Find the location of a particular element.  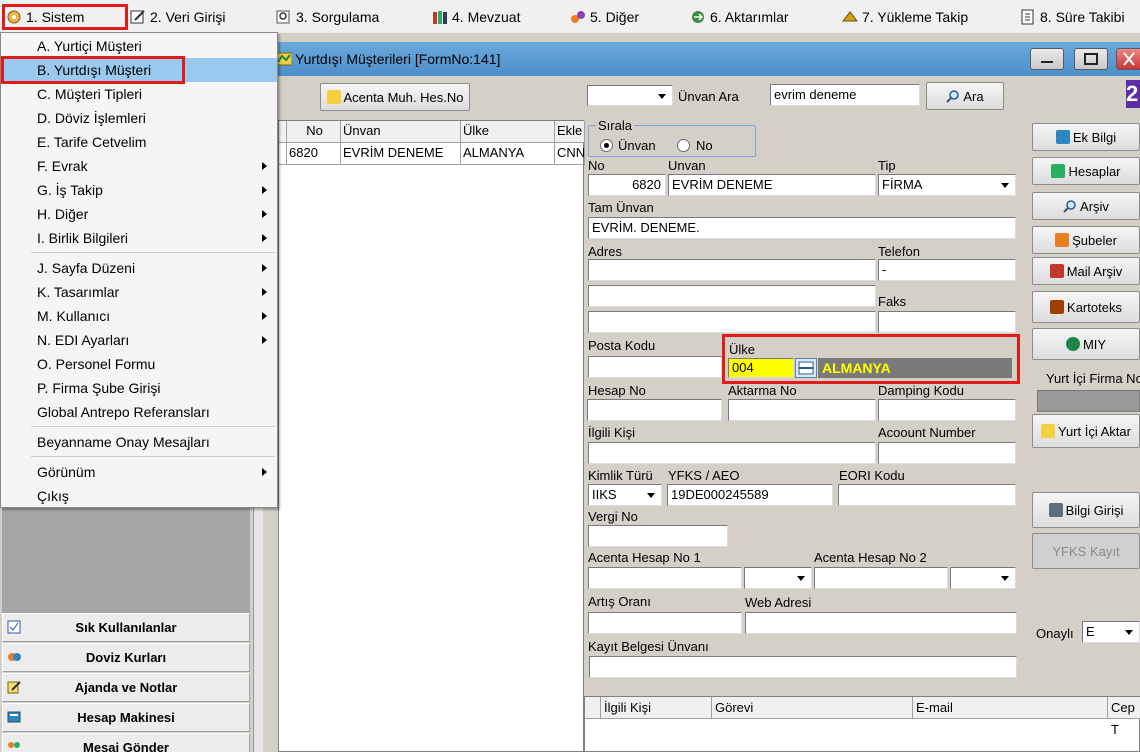

kayit-belgesi-field is located at coordinates (803, 667).